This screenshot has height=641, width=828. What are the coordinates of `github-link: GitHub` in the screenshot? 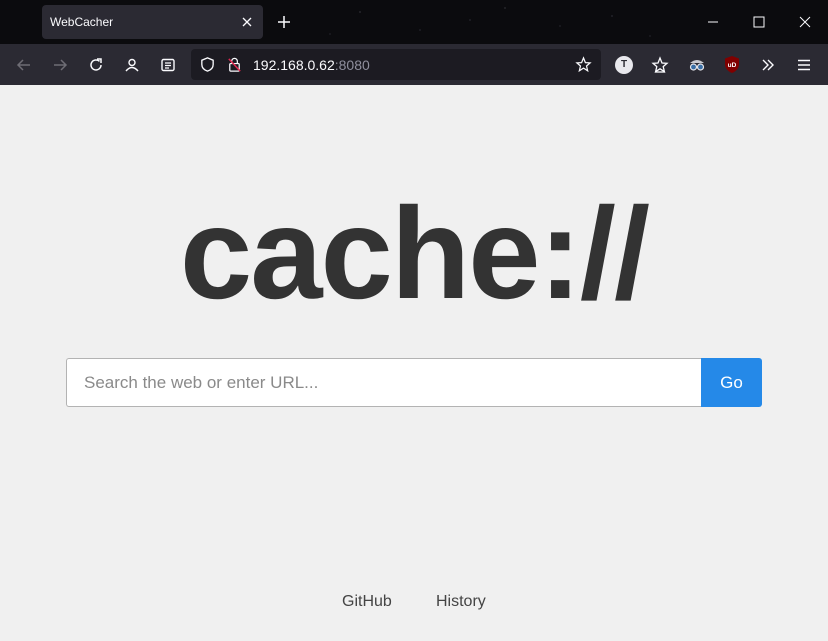 It's located at (367, 602).